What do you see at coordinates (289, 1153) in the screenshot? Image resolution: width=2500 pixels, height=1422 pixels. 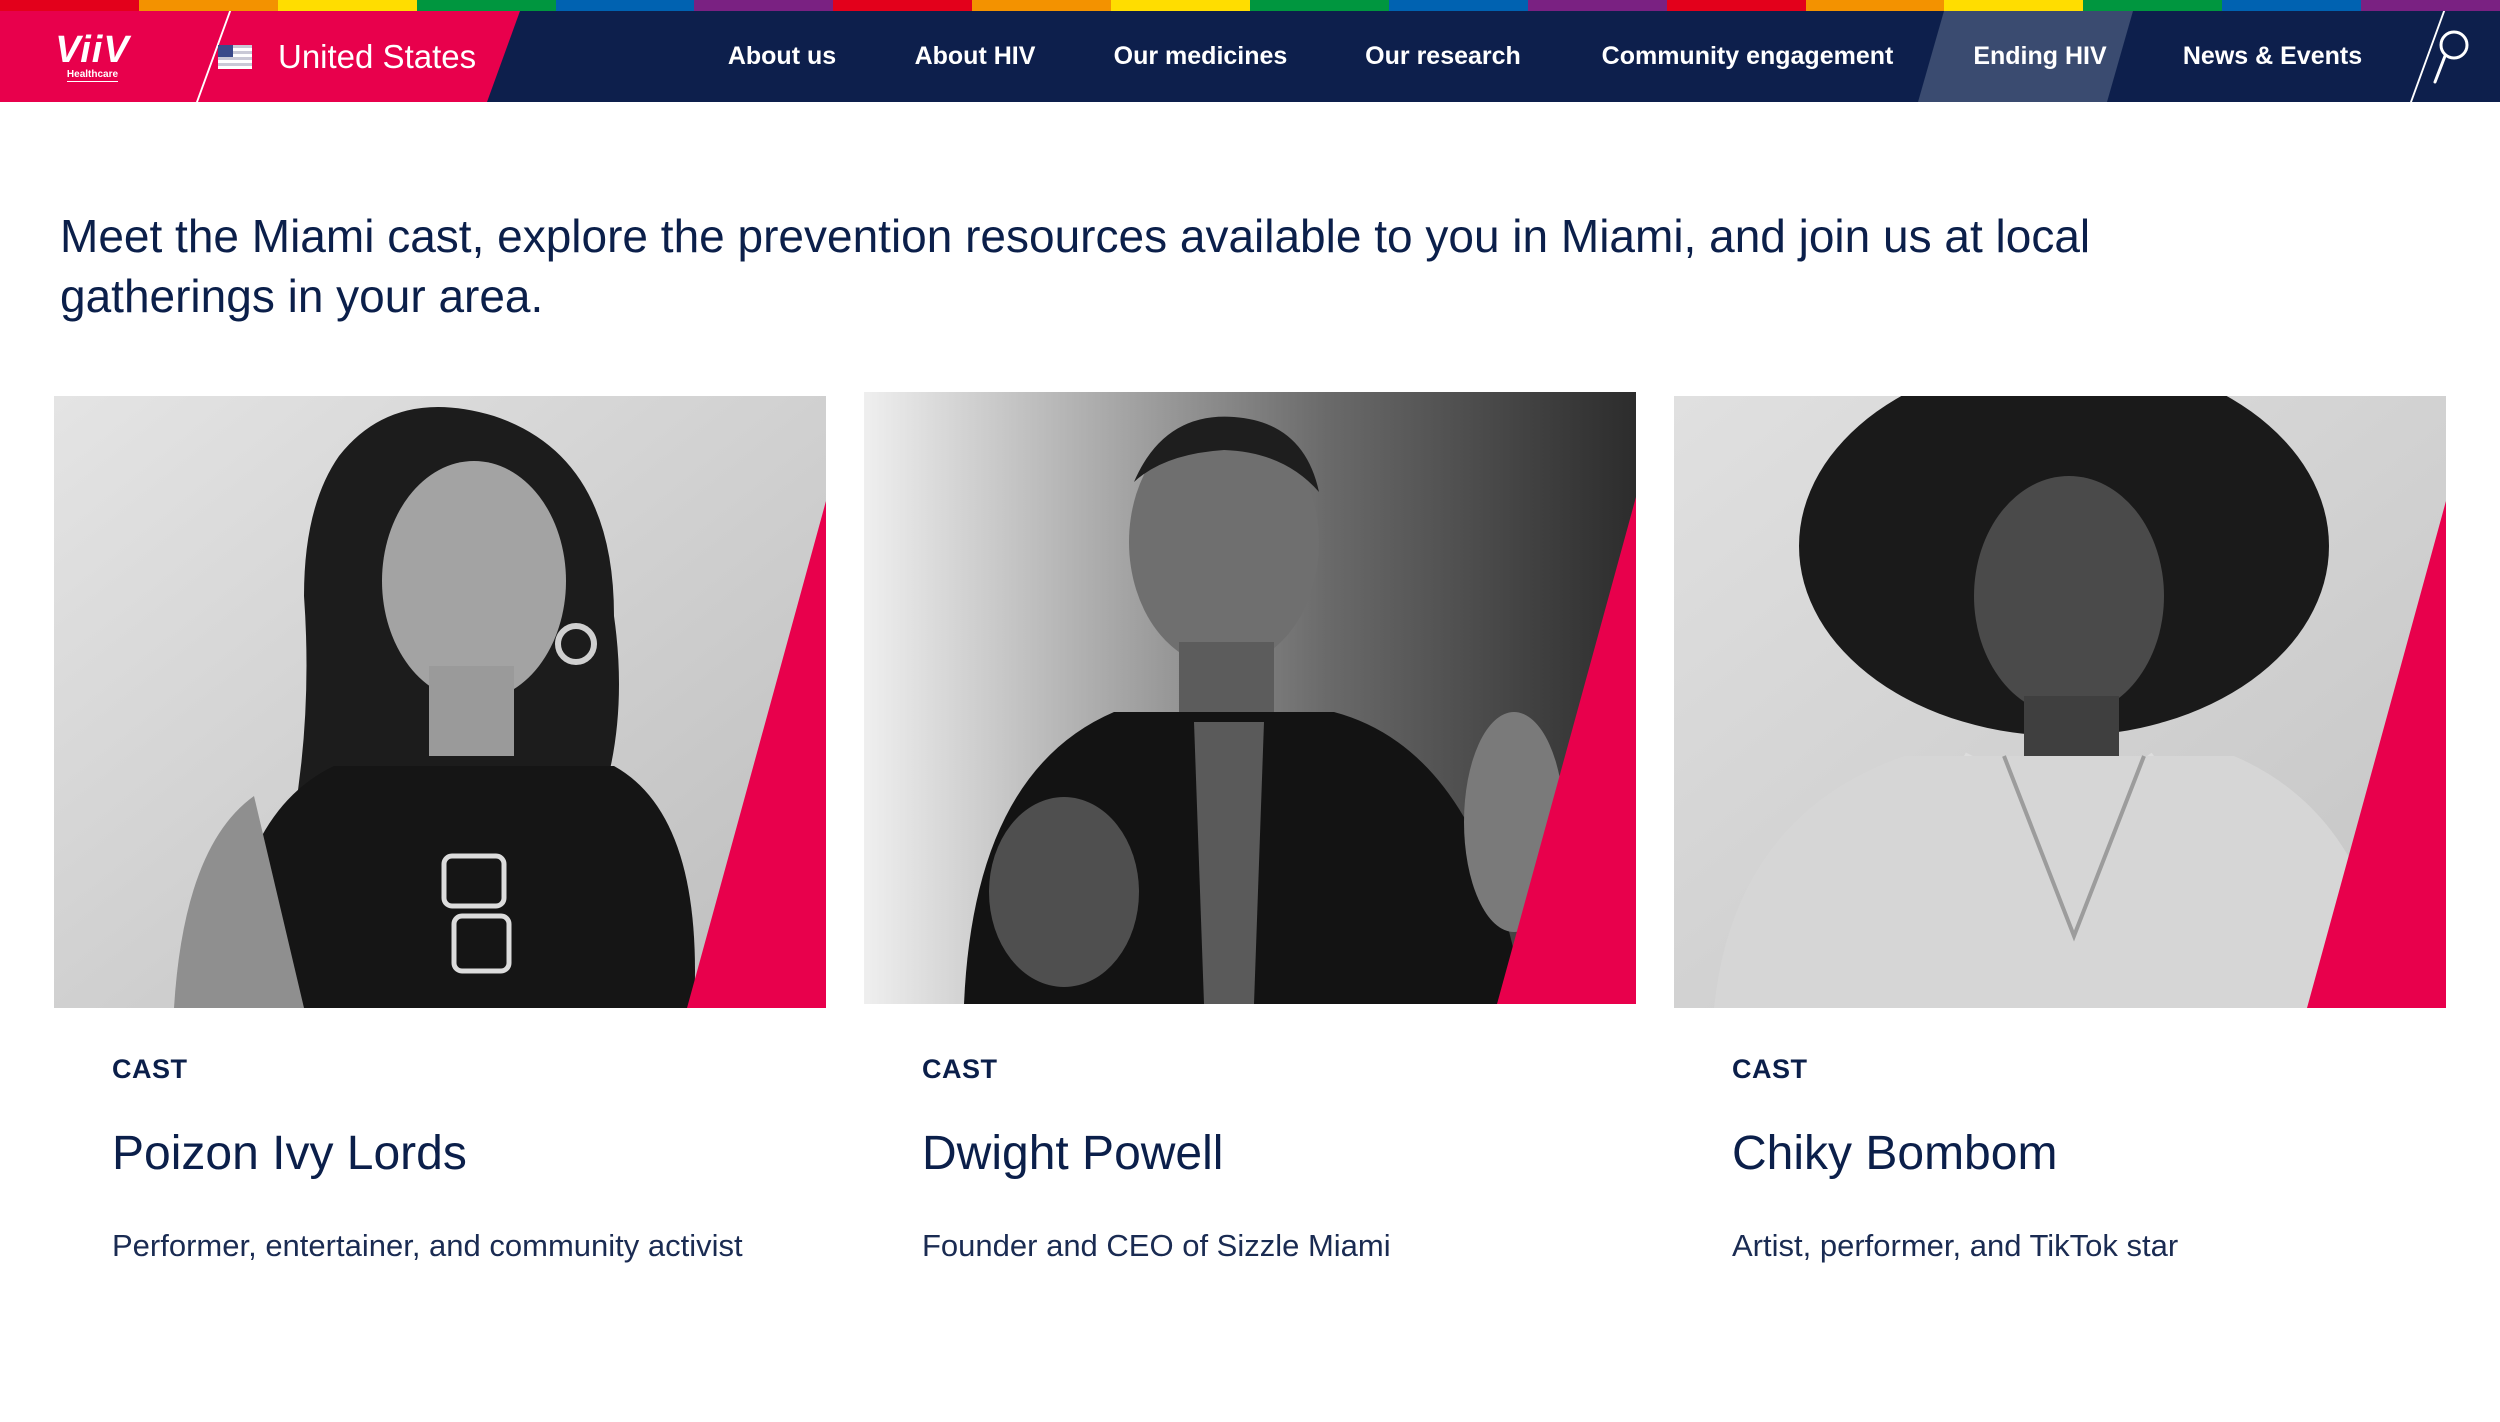 I see `cast-name: Poizon Ivy Lords` at bounding box center [289, 1153].